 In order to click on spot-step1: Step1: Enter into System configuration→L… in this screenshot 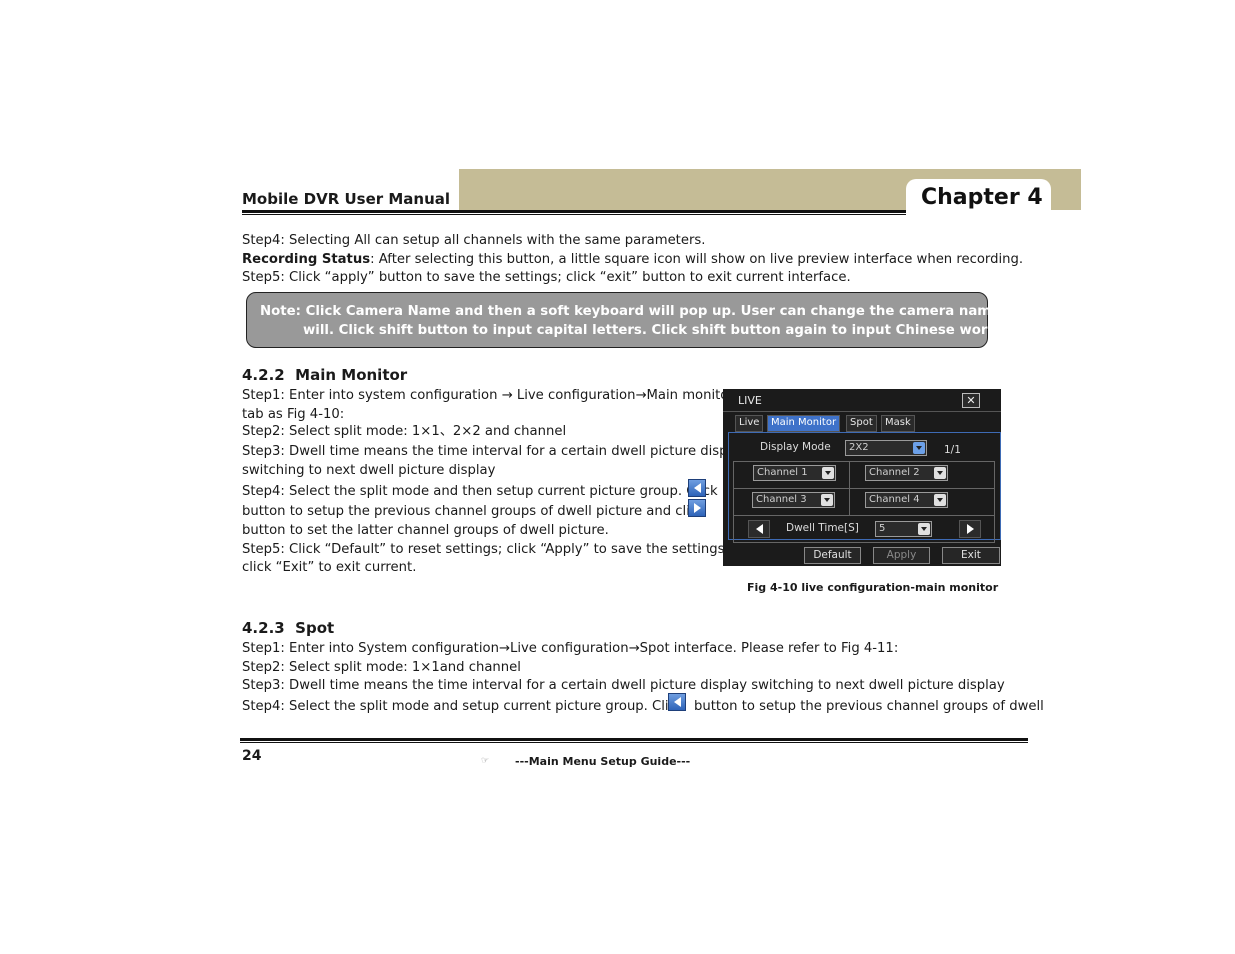, I will do `click(570, 648)`.